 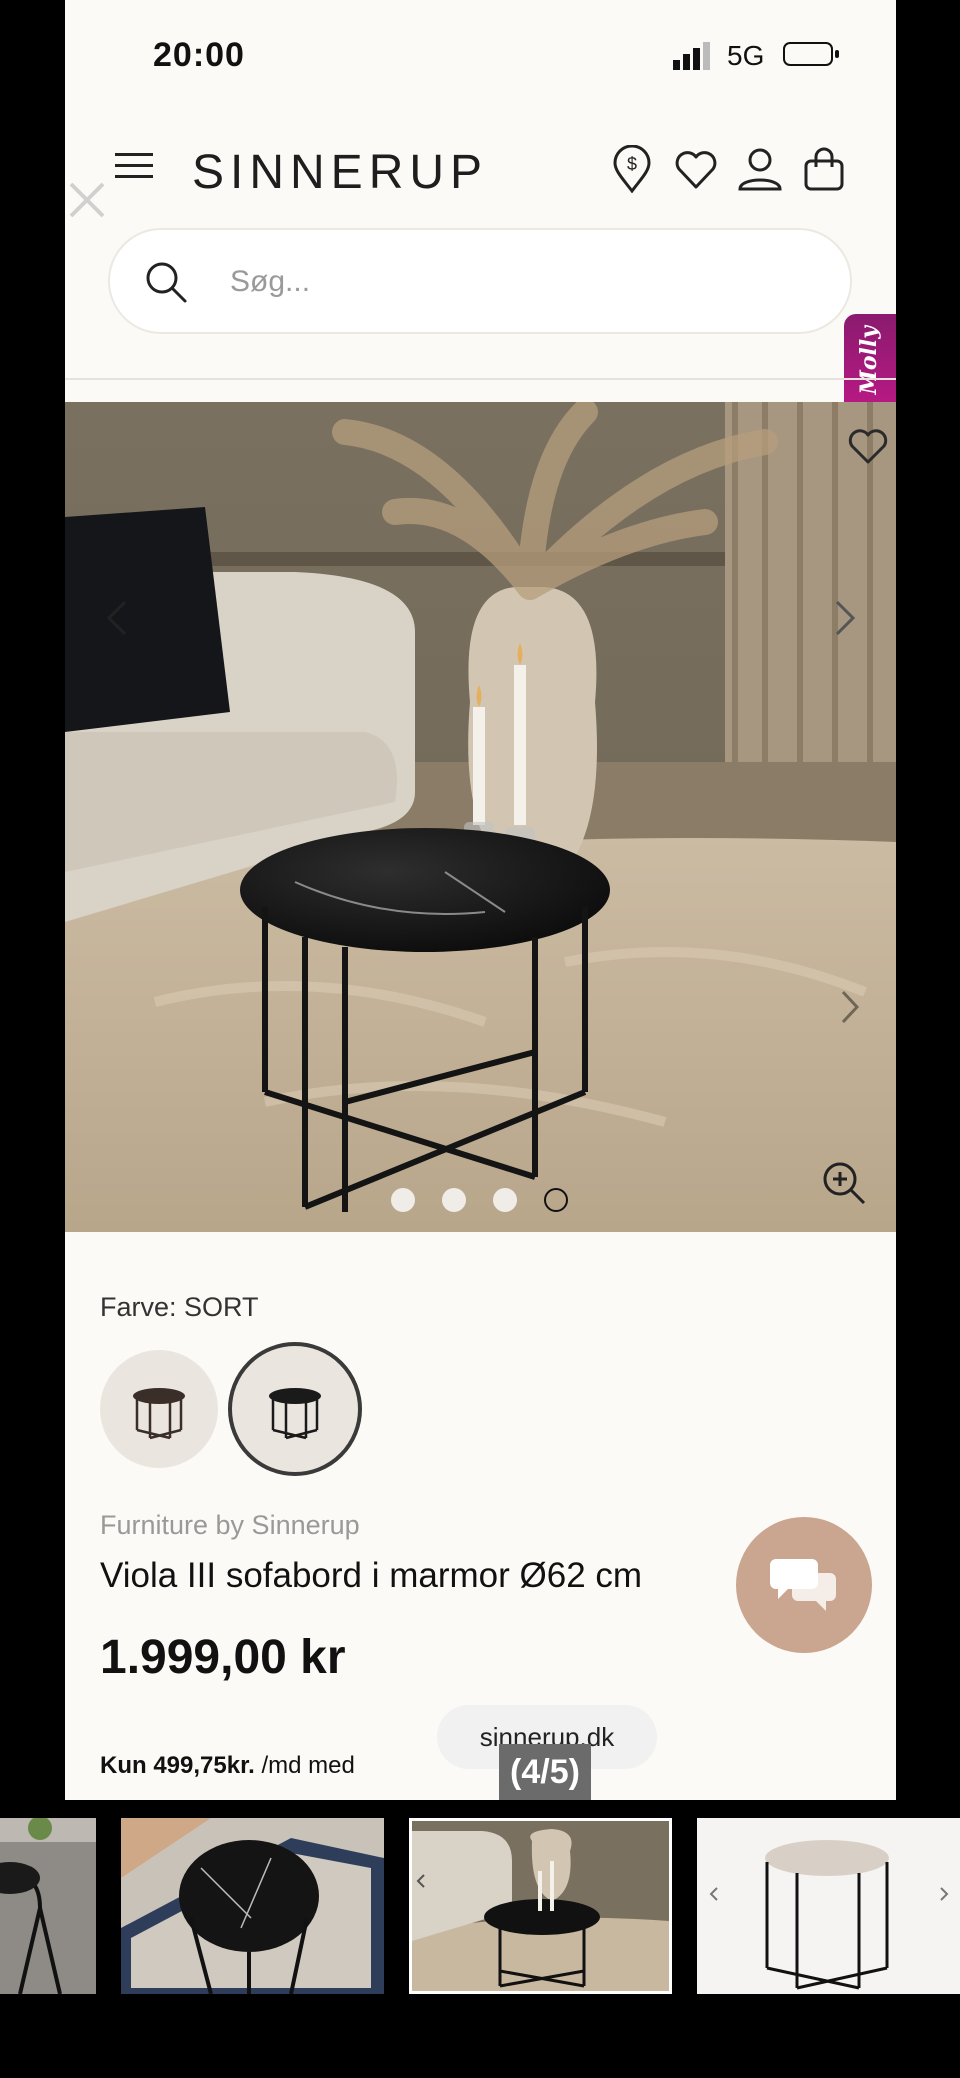 What do you see at coordinates (868, 447) in the screenshot?
I see `favorite-icon` at bounding box center [868, 447].